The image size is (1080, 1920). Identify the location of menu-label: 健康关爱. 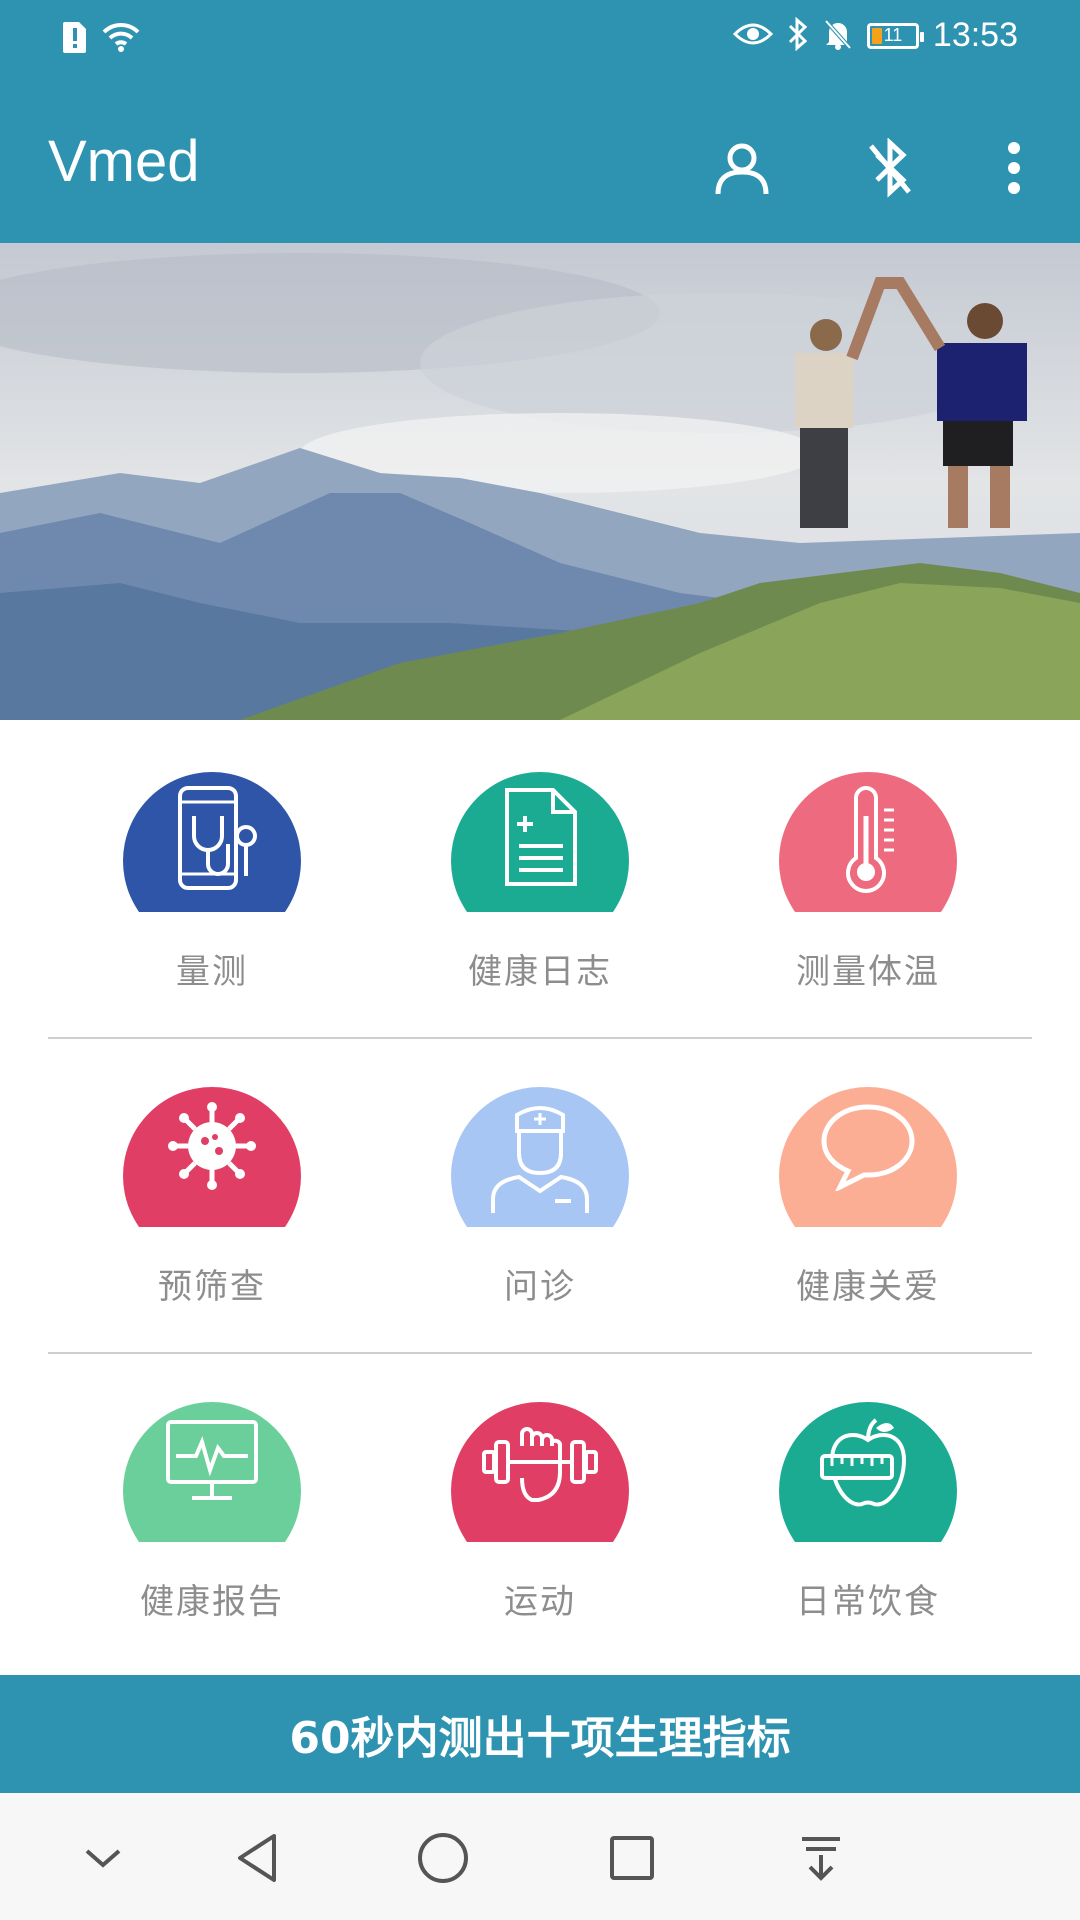
(868, 1287).